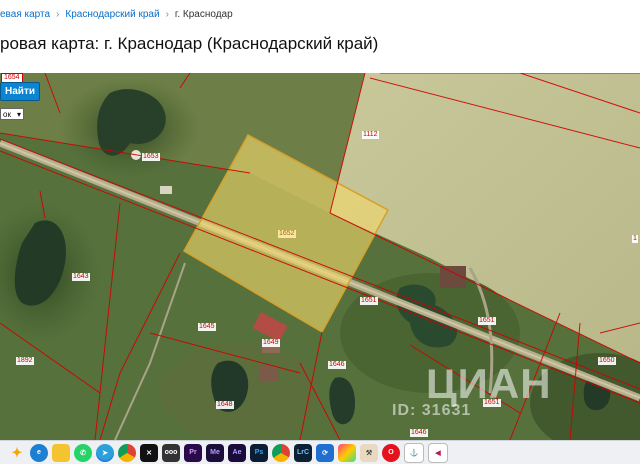 This screenshot has width=640, height=464. What do you see at coordinates (438, 452) in the screenshot?
I see `vs-icon: ◀` at bounding box center [438, 452].